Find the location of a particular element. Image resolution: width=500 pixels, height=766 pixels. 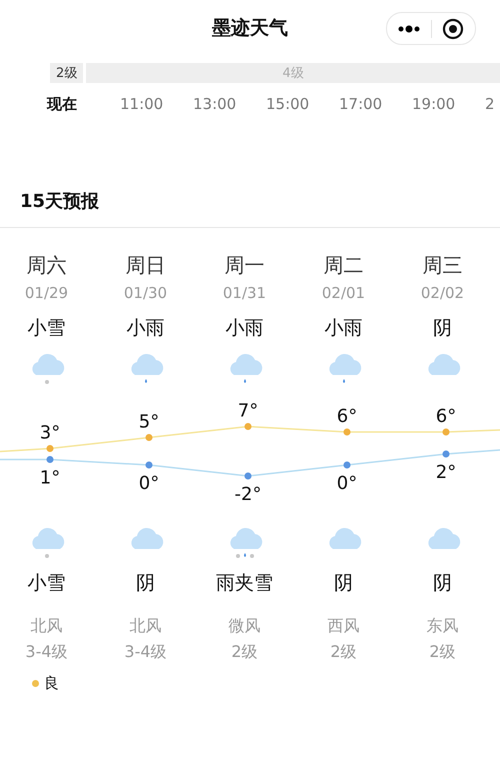

weekday-label: 周二 is located at coordinates (344, 265).